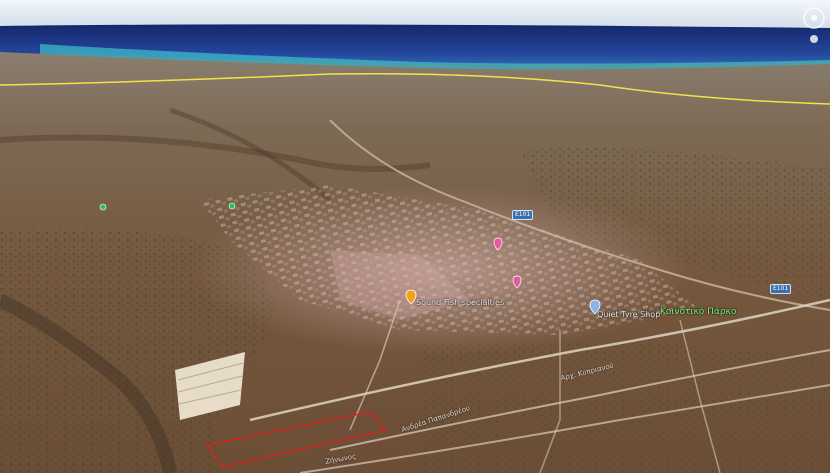  I want to click on park-label: Κοινοτικό Πάρκο, so click(698, 312).